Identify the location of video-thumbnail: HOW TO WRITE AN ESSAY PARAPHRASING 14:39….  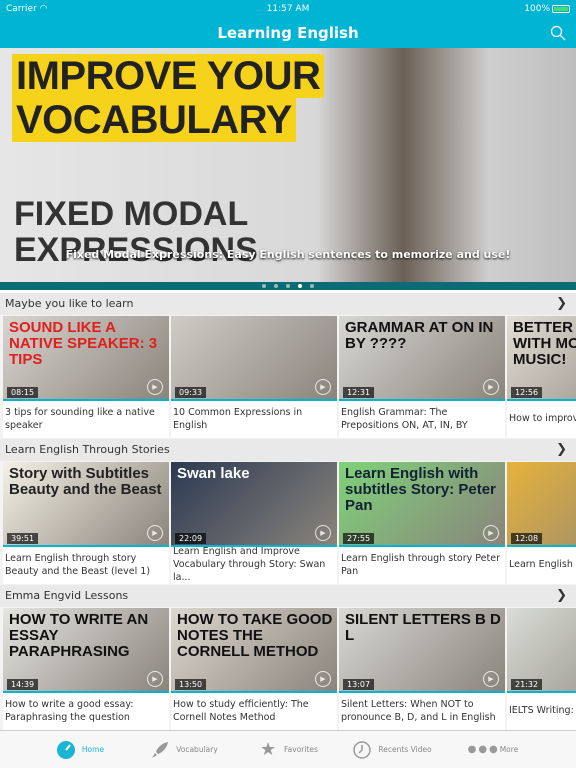
(86, 650).